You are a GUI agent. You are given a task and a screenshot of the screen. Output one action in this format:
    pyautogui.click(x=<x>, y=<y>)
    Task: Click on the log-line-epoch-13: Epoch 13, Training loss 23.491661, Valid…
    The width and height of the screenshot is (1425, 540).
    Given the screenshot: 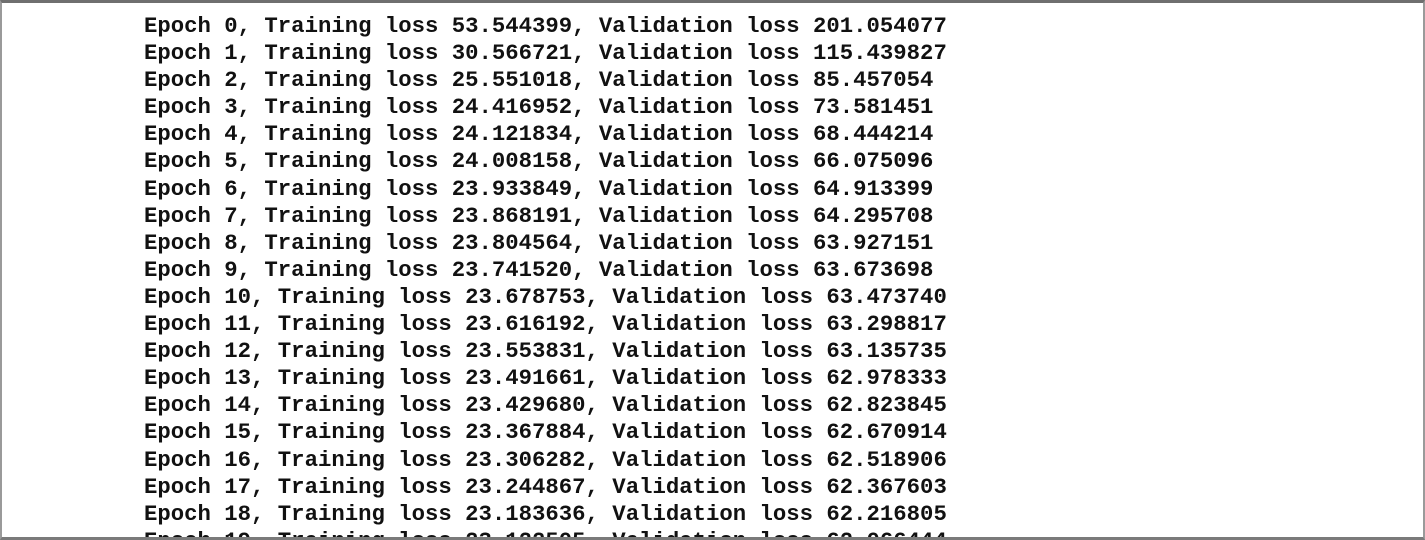 What is the action you would take?
    pyautogui.click(x=545, y=378)
    